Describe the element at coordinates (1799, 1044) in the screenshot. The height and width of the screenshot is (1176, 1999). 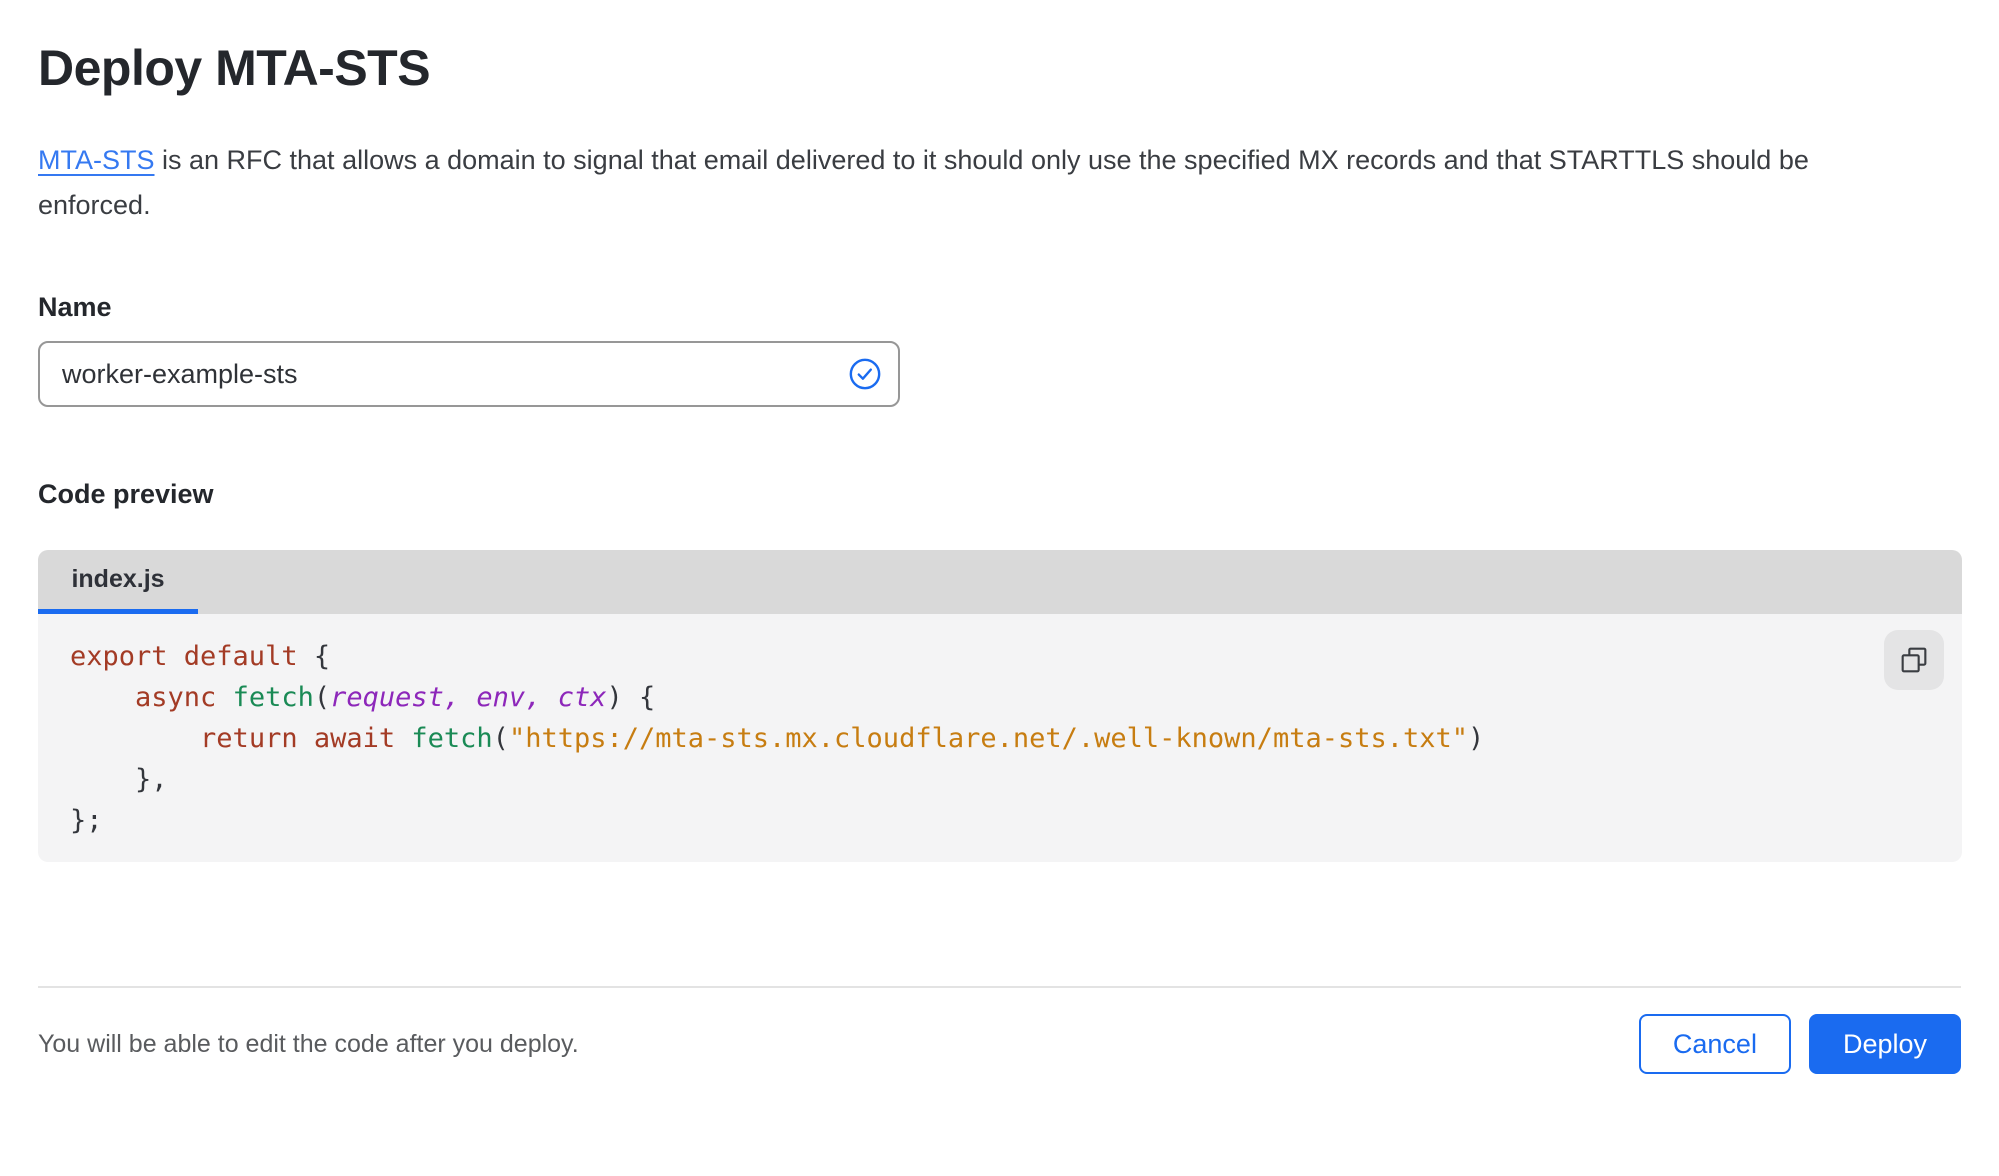
I see `footer-actions: Cancel Deploy` at that location.